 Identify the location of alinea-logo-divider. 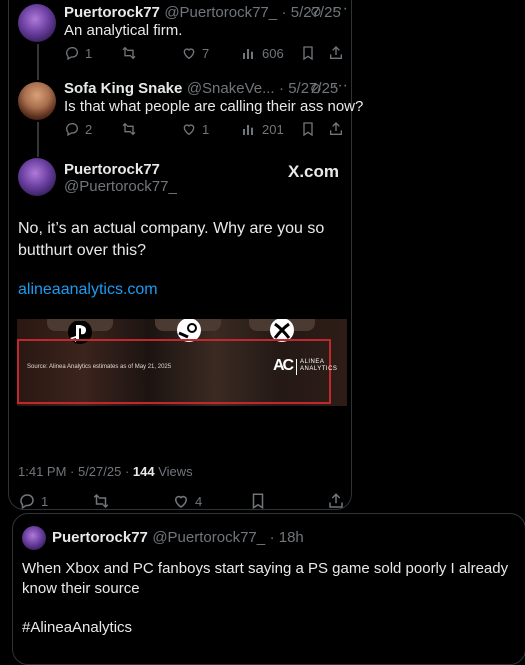
(296, 367).